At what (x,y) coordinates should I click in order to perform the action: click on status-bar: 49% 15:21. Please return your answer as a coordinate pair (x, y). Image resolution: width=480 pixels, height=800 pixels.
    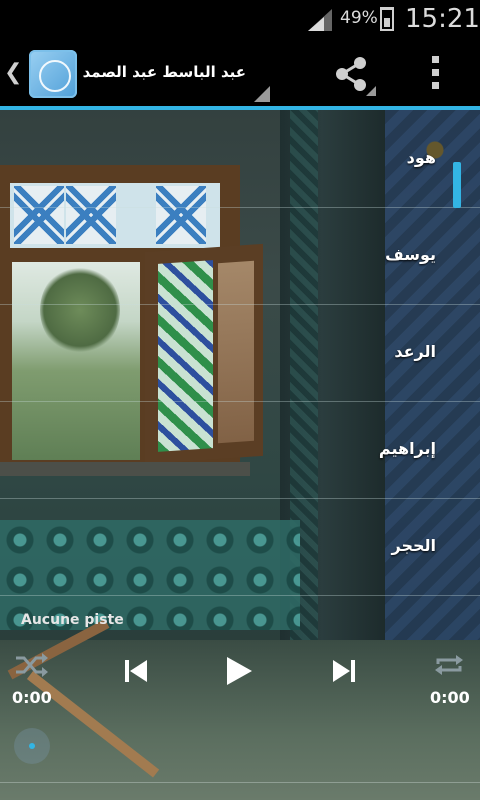
    Looking at the image, I should click on (240, 20).